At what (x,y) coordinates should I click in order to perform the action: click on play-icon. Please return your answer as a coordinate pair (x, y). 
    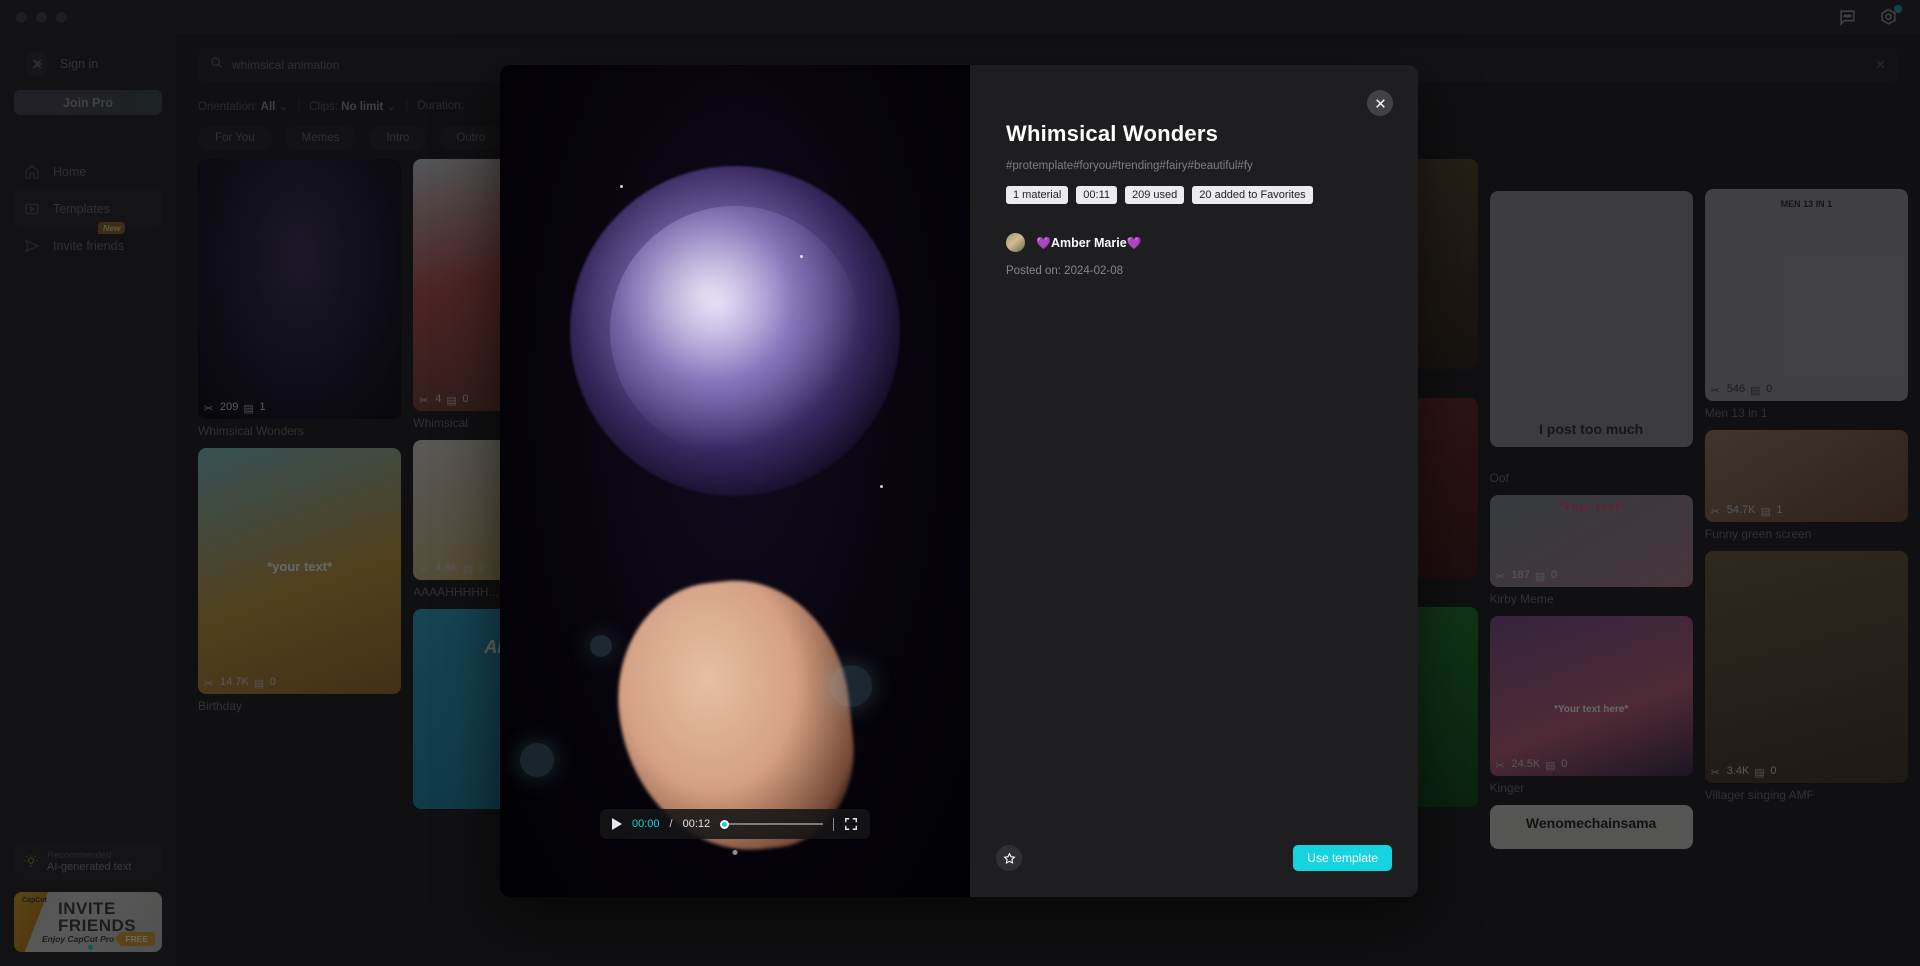
    Looking at the image, I should click on (617, 824).